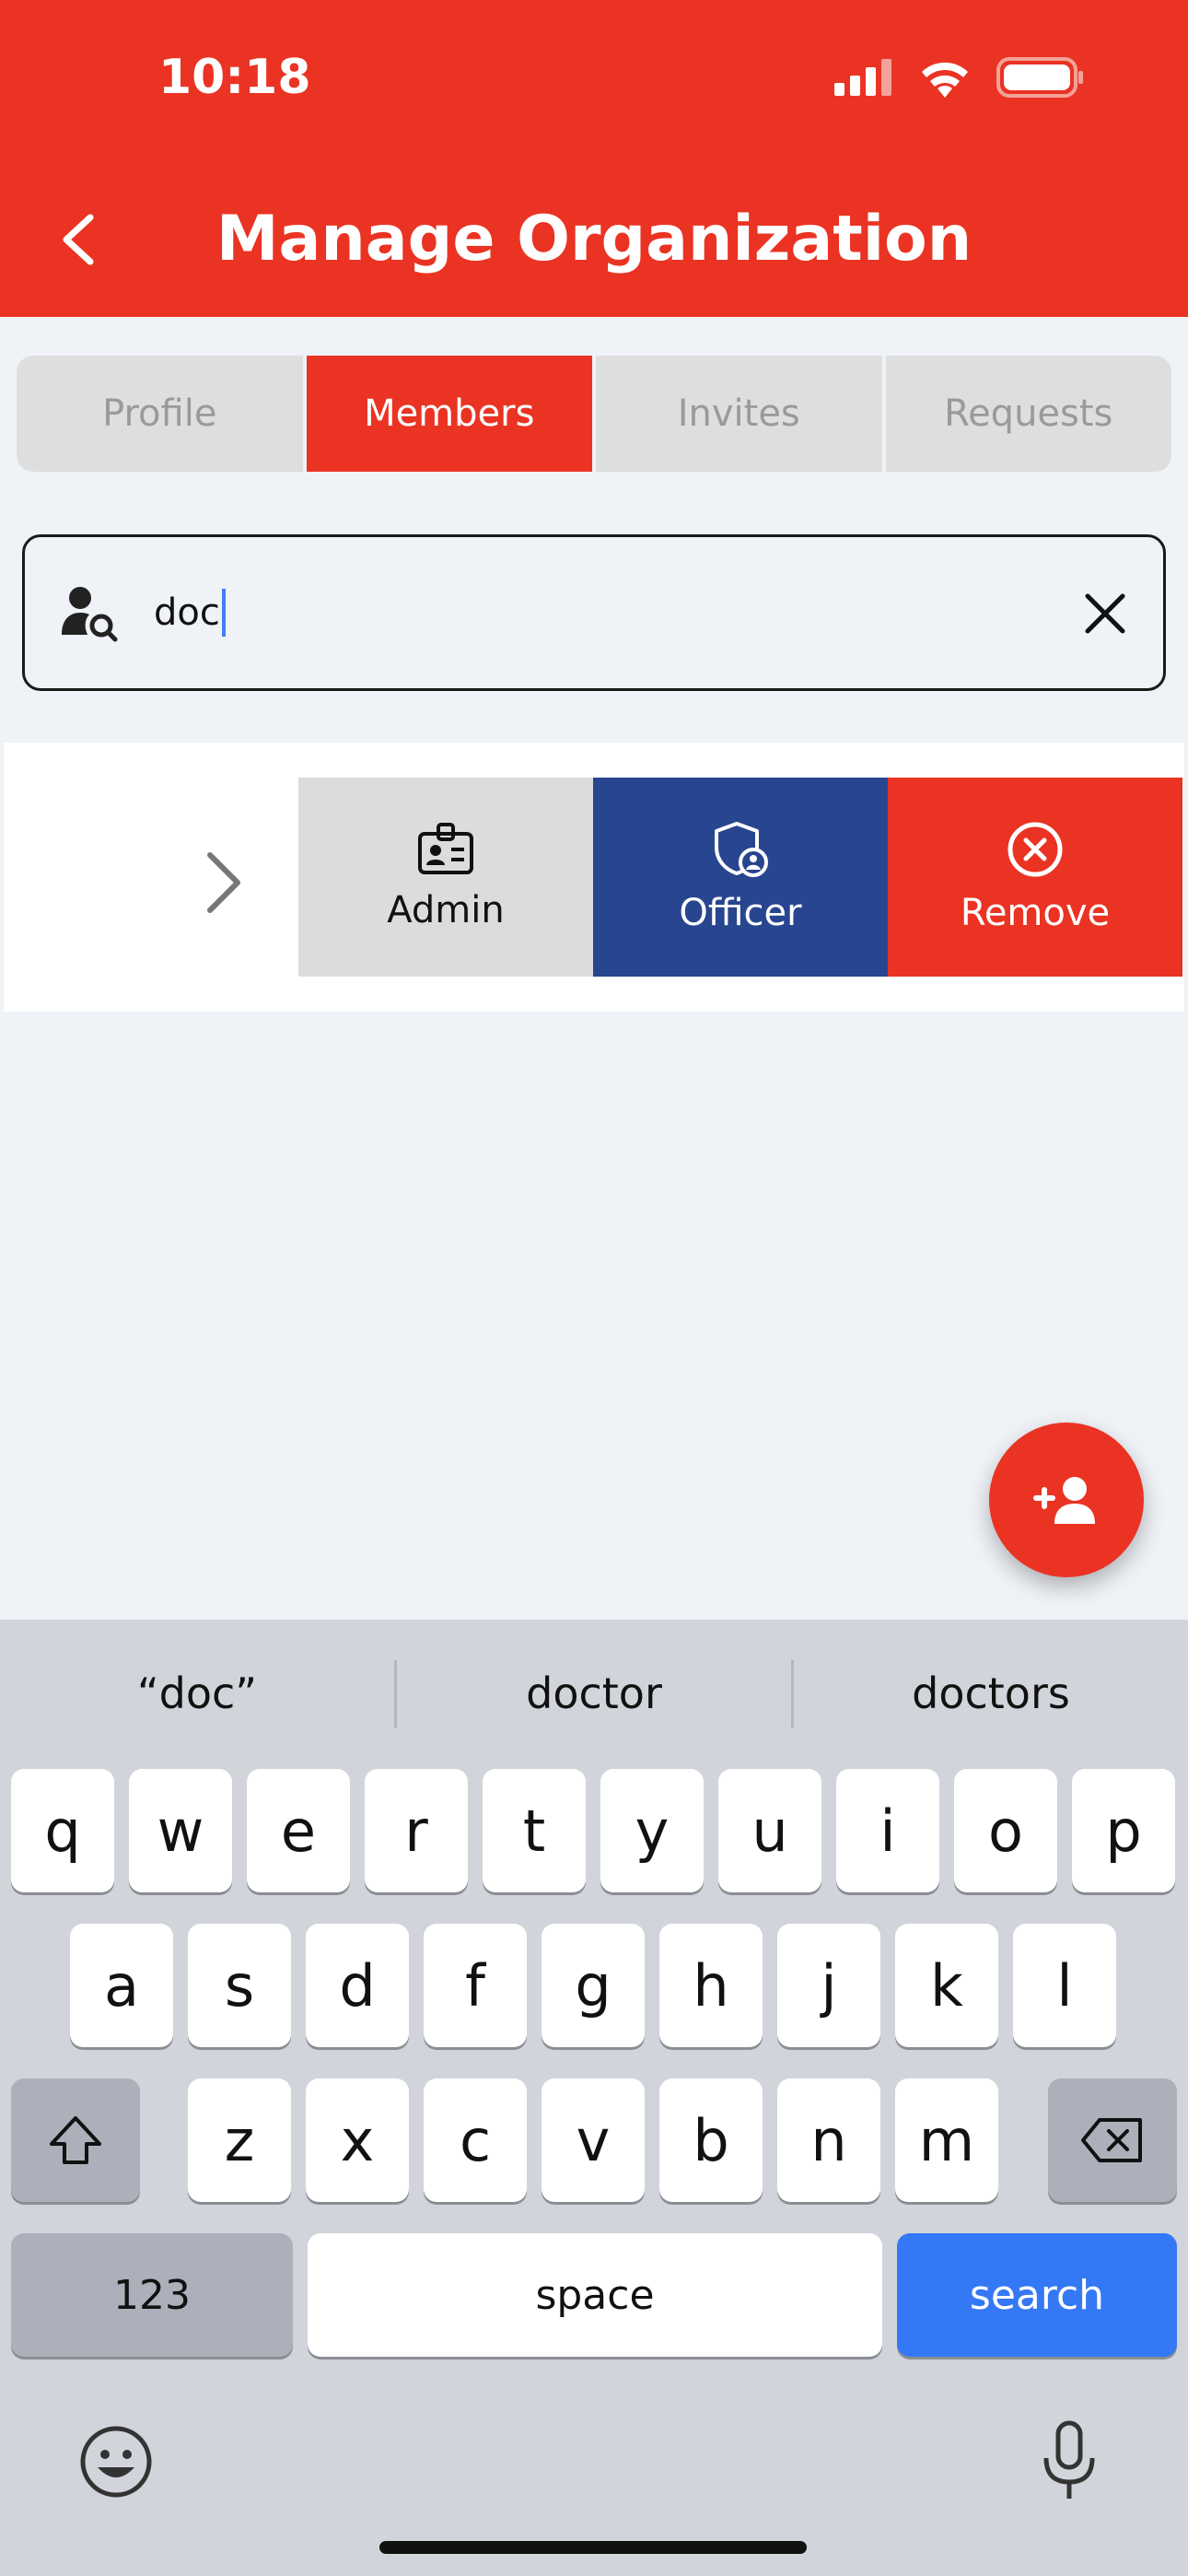 The height and width of the screenshot is (2576, 1188). What do you see at coordinates (1035, 849) in the screenshot?
I see `remove-circle-icon` at bounding box center [1035, 849].